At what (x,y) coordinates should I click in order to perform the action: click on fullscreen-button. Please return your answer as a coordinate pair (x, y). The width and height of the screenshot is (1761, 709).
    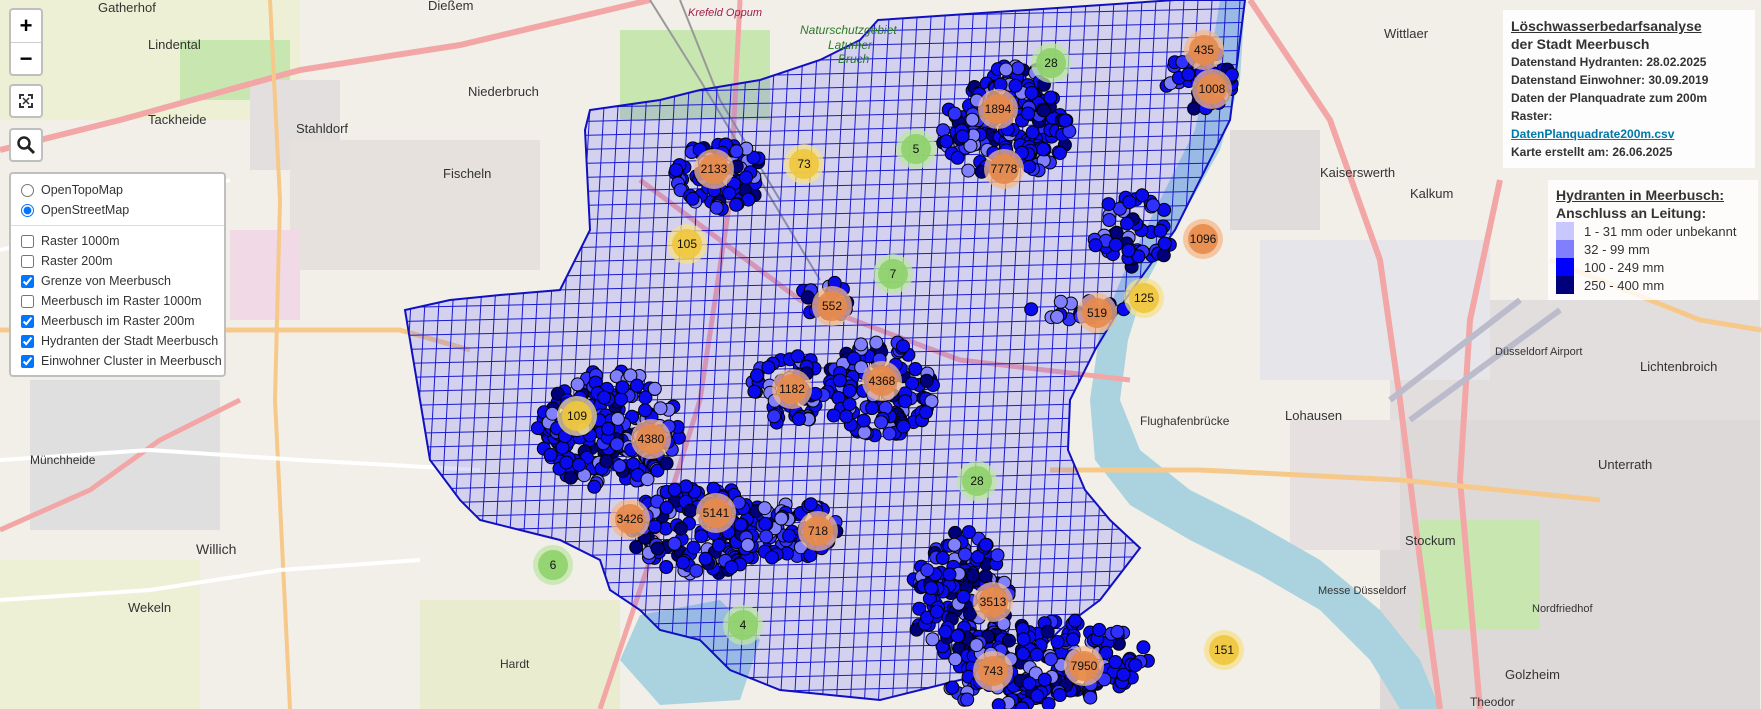
    Looking at the image, I should click on (26, 101).